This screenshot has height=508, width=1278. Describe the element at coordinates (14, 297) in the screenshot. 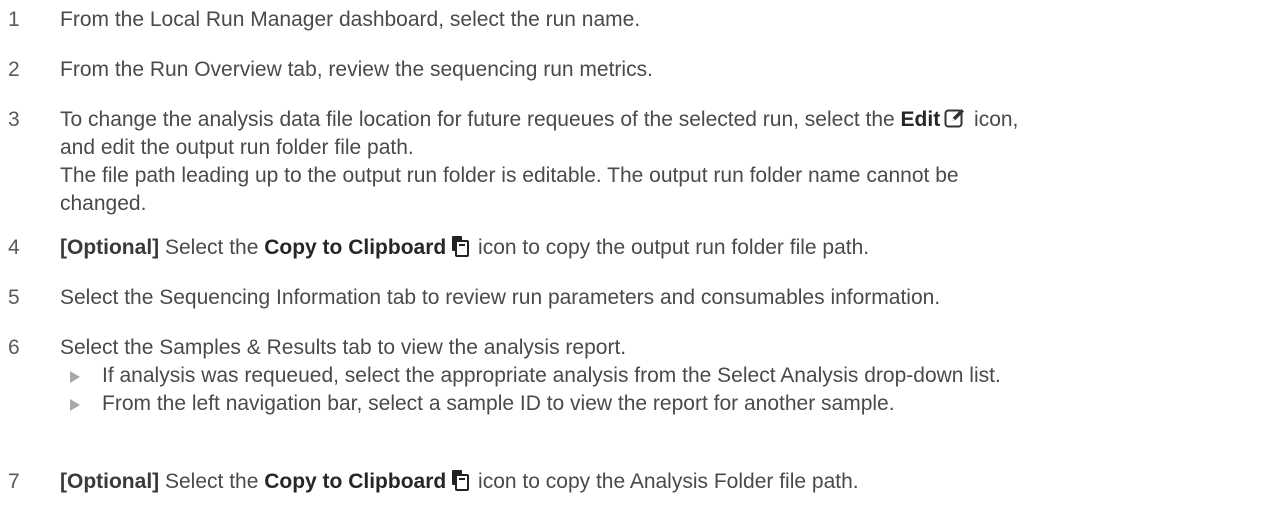

I see `step-number: 5` at that location.